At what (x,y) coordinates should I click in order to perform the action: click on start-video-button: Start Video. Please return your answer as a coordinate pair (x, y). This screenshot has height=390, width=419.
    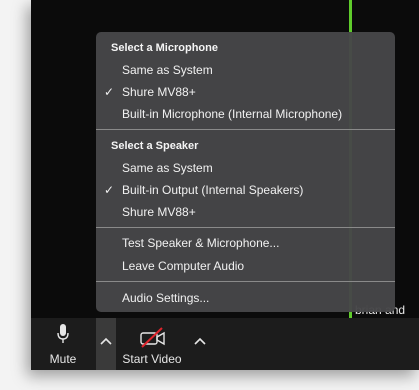
    Looking at the image, I should click on (152, 344).